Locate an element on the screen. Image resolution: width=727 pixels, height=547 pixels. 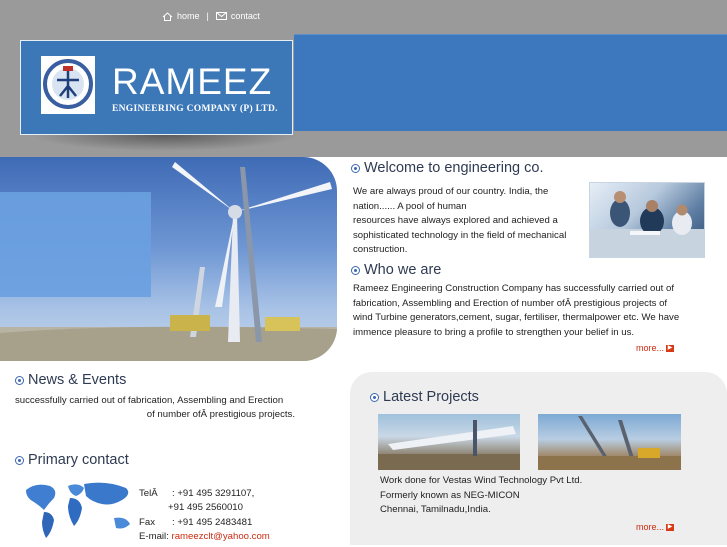
contact-tel2-row: +91 495 2560010 is located at coordinates (204, 508).